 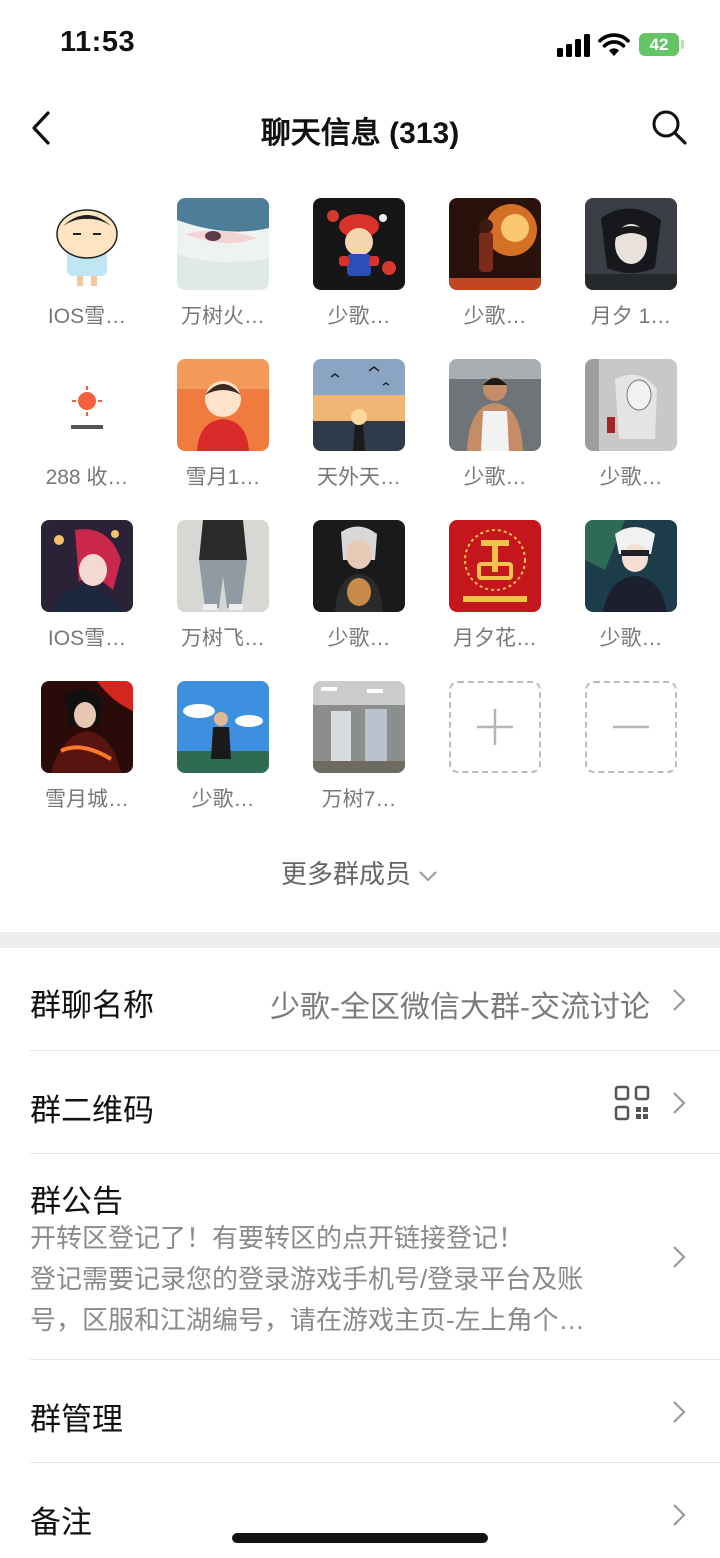 What do you see at coordinates (428, 876) in the screenshot?
I see `chevron-down-icon` at bounding box center [428, 876].